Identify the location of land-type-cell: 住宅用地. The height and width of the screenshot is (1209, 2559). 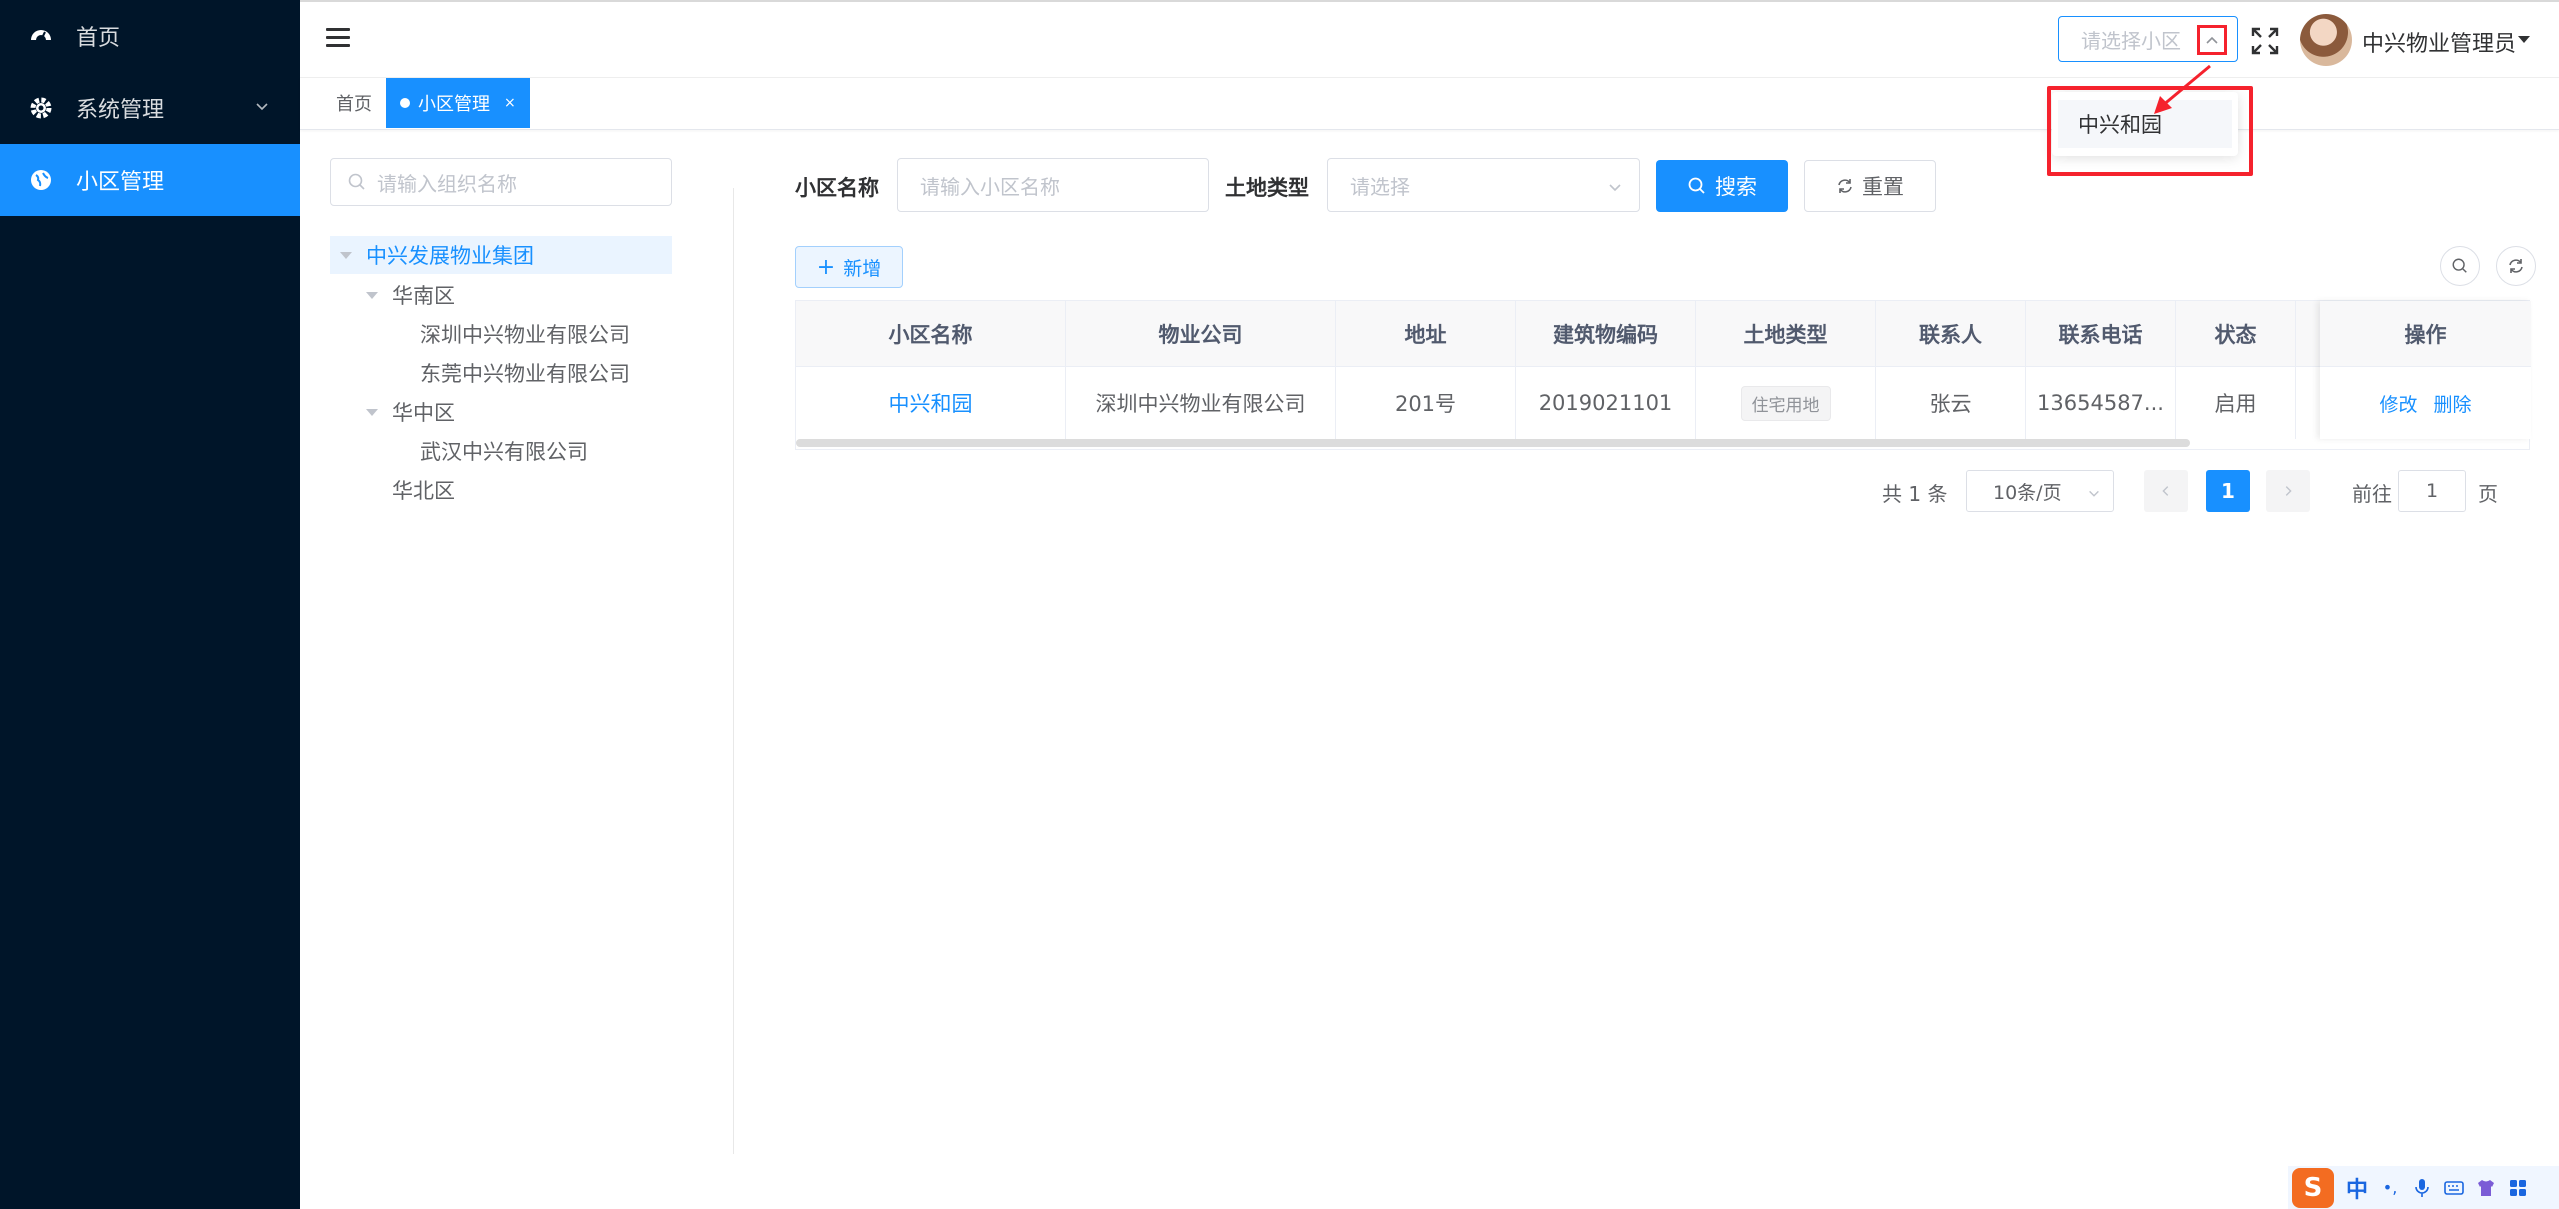
(1786, 403).